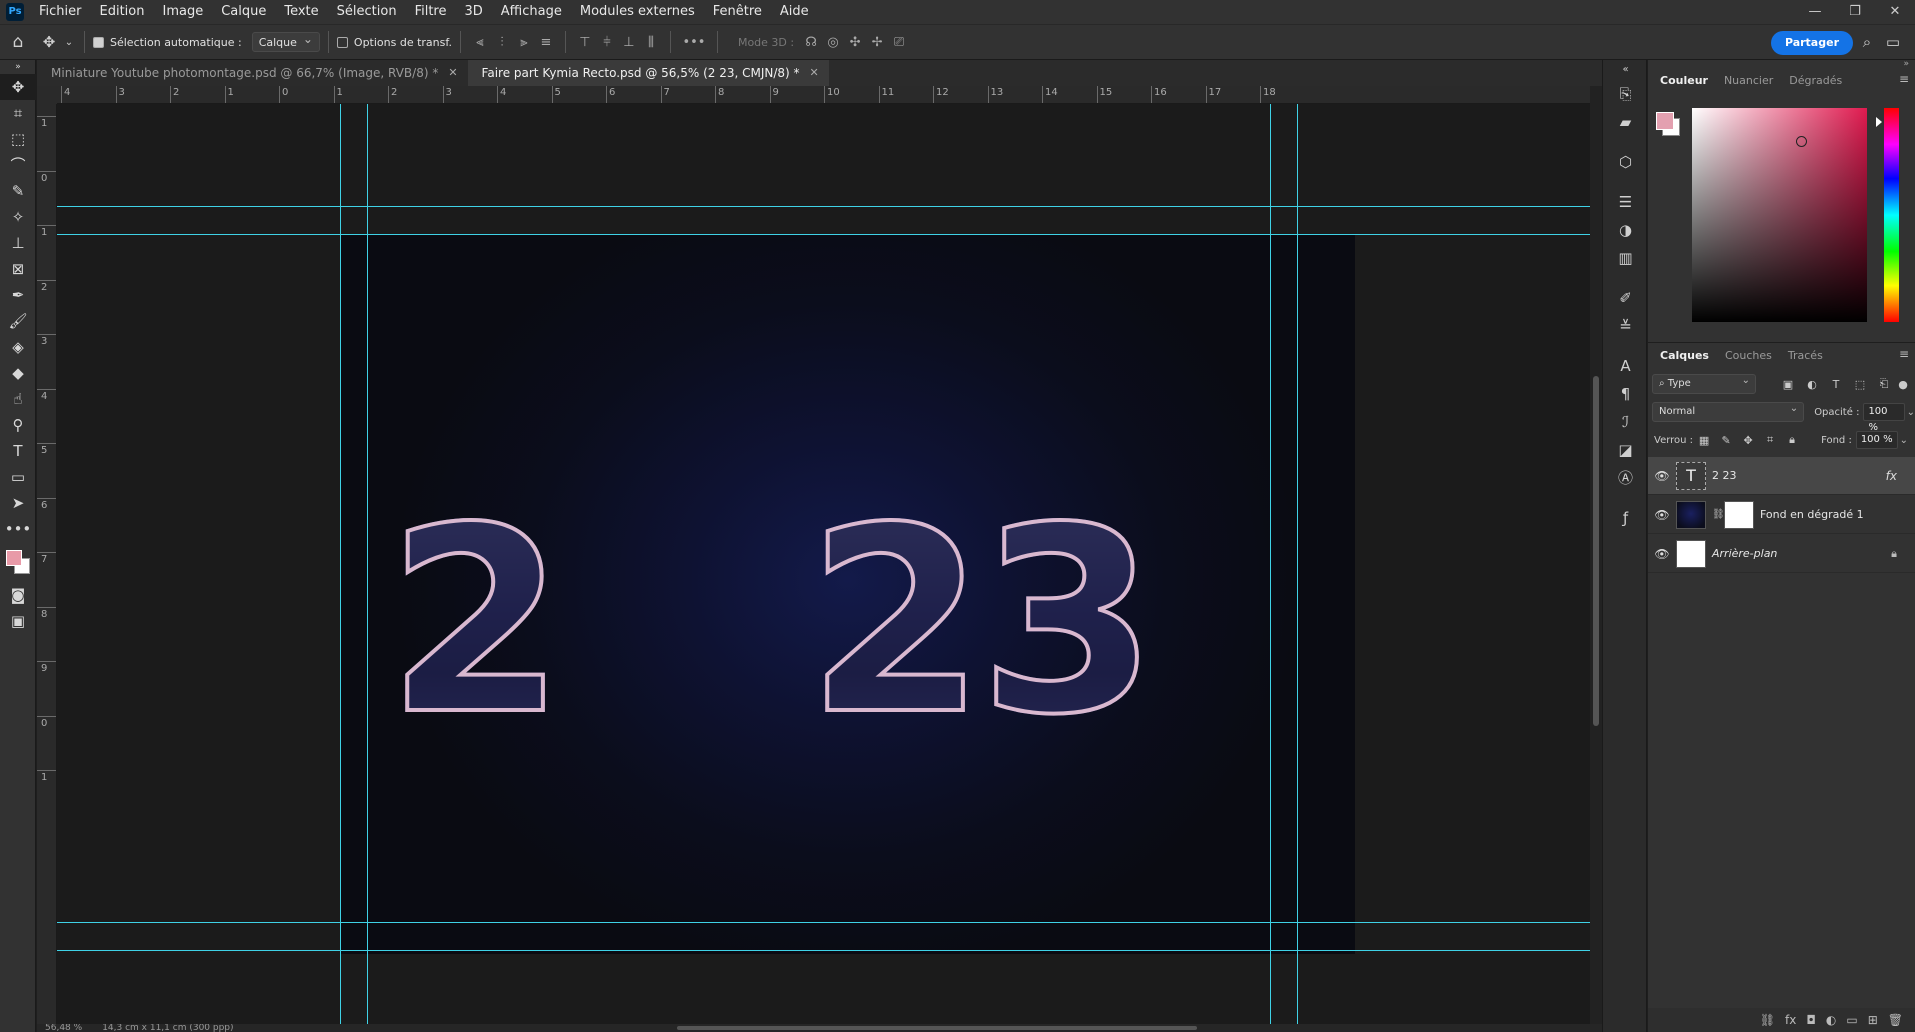 This screenshot has width=1915, height=1032. I want to click on magic-wand-tool-icon: ✧, so click(18, 217).